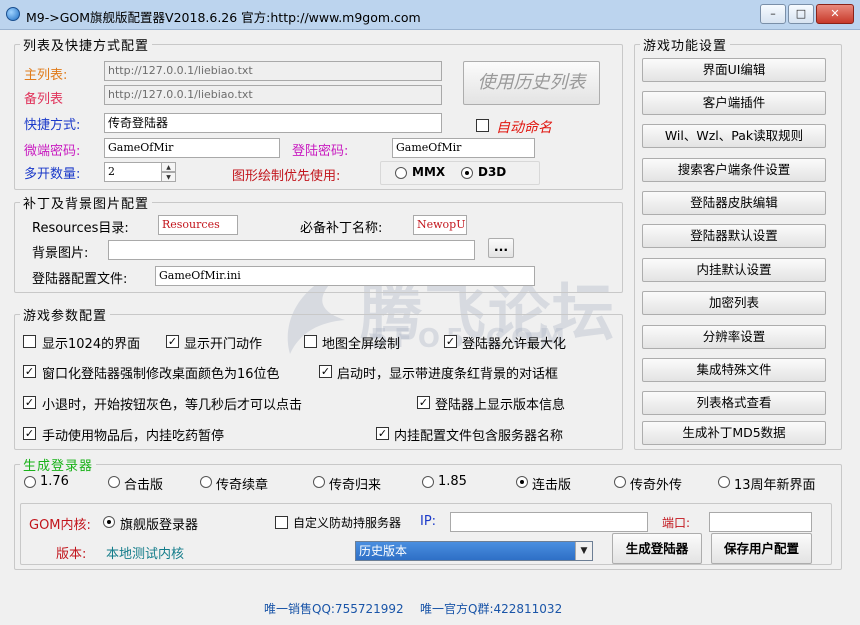  I want to click on render-mmx-radio, so click(401, 173).